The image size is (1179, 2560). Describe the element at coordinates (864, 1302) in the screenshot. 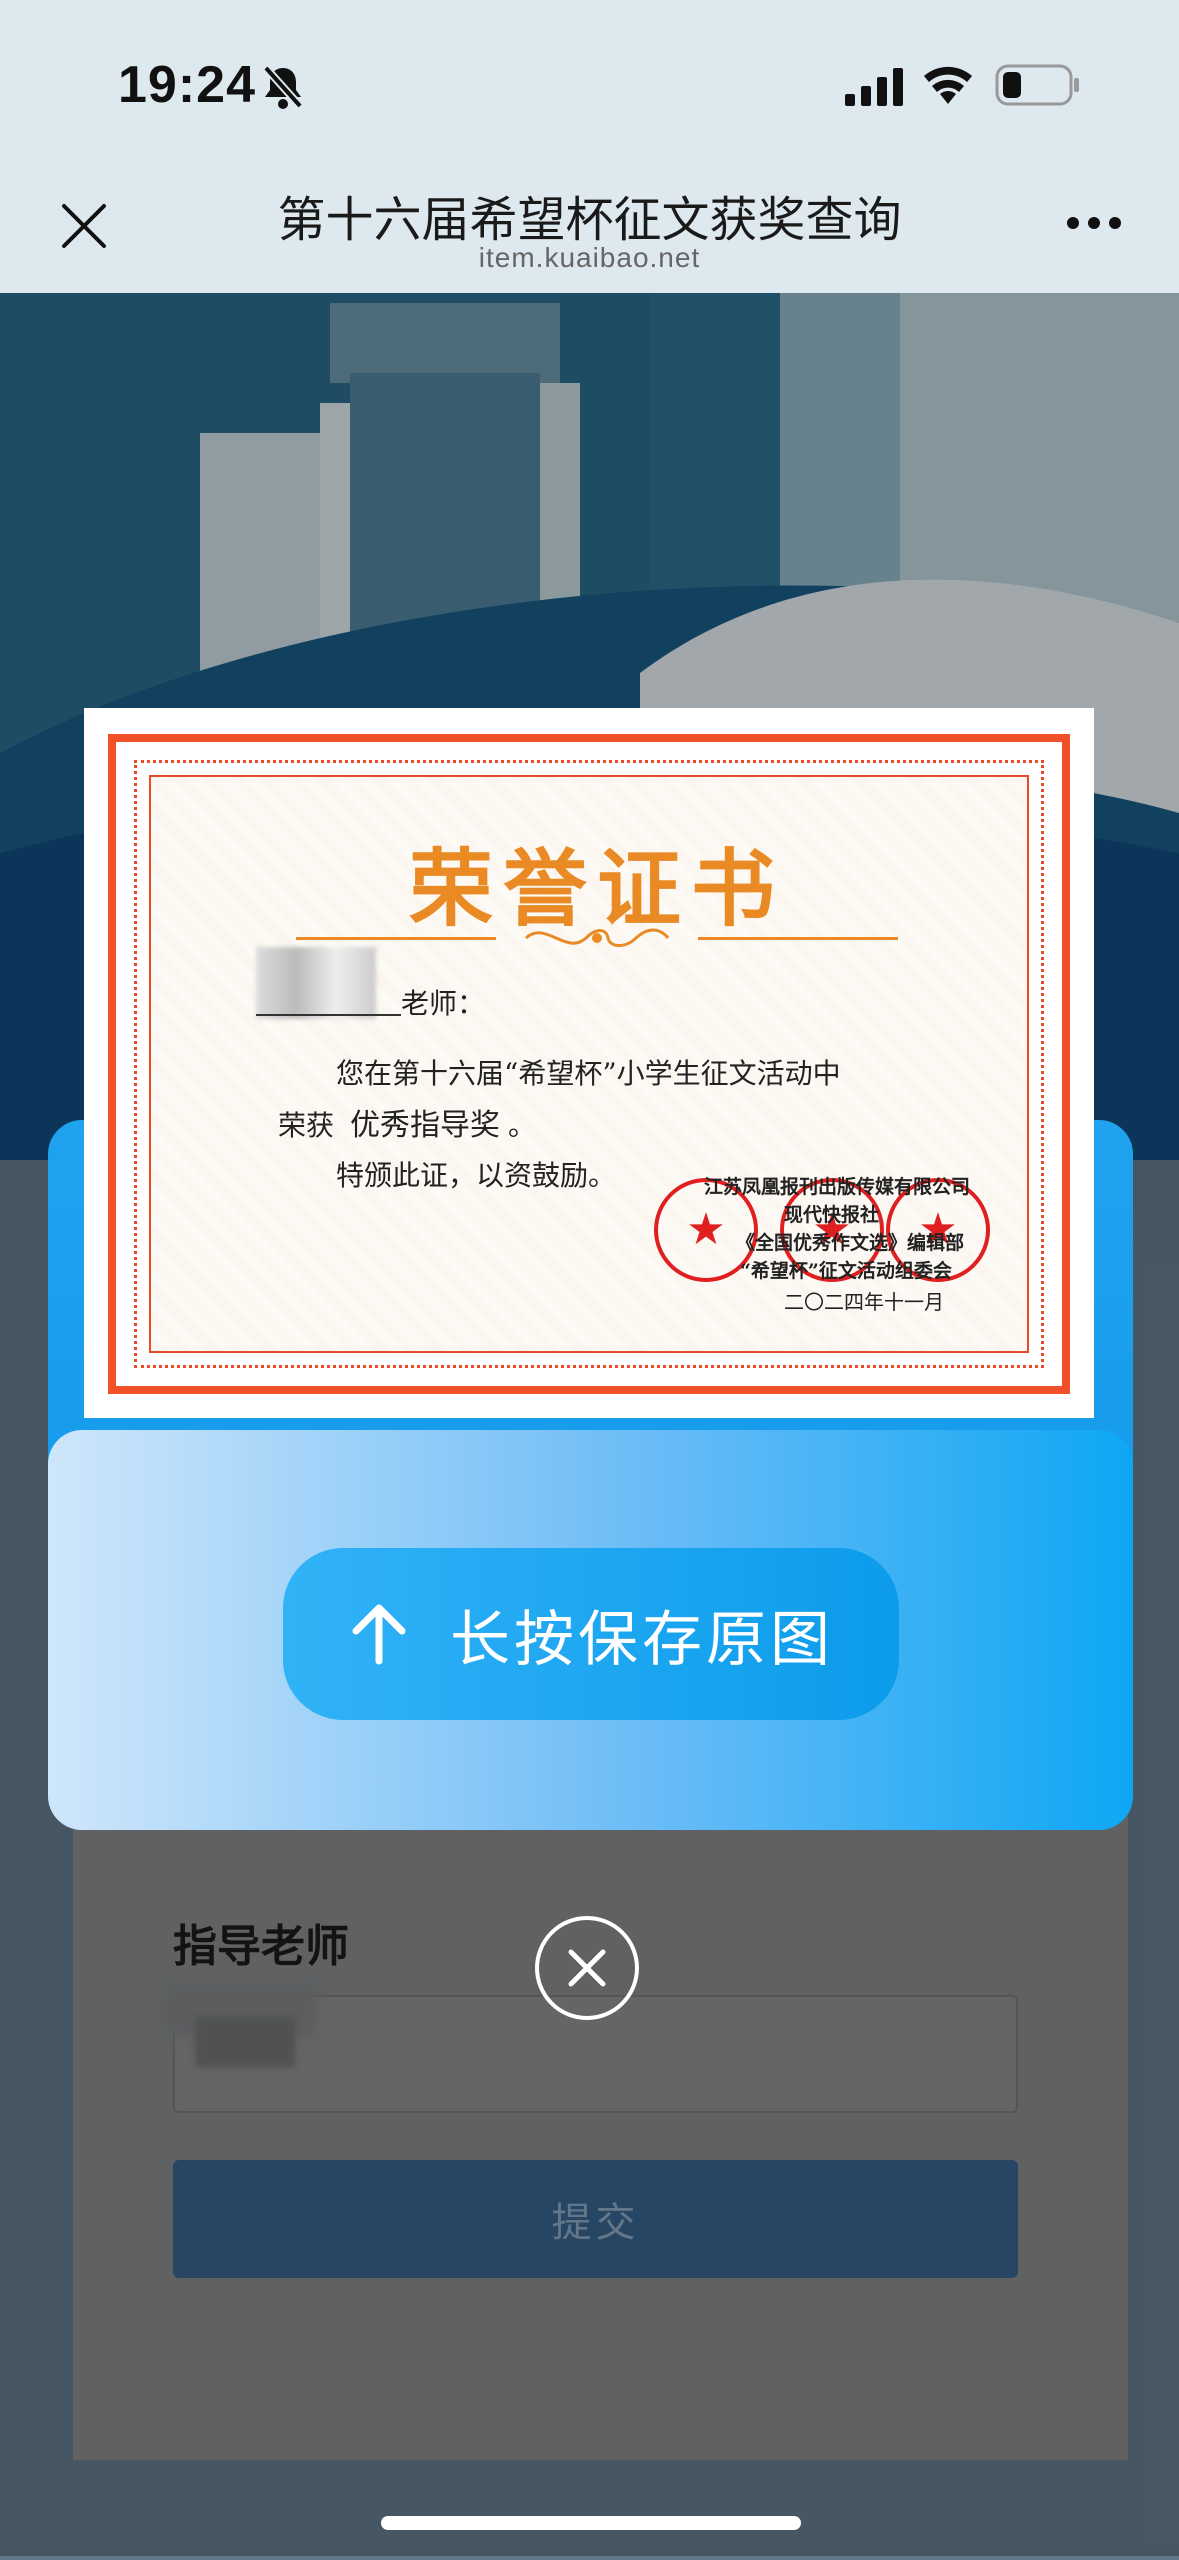

I see `certificate-date: 二〇二四年十一月` at that location.